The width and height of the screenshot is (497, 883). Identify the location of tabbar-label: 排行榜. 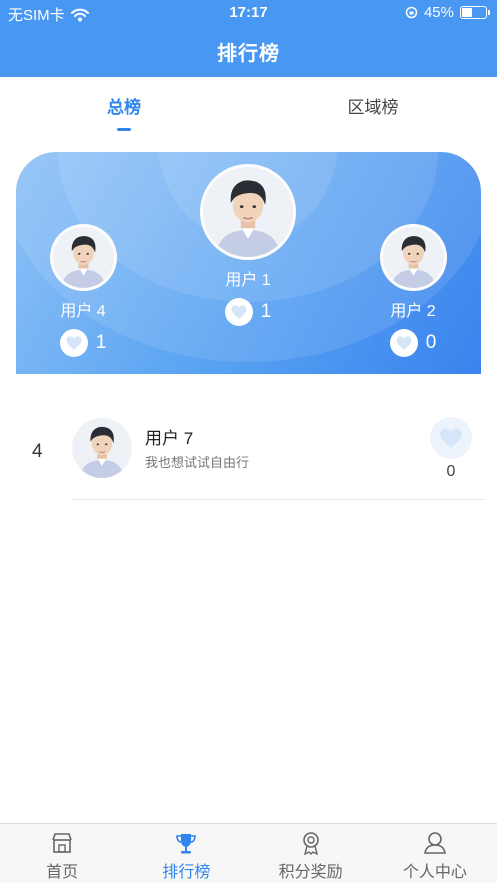
(186, 872).